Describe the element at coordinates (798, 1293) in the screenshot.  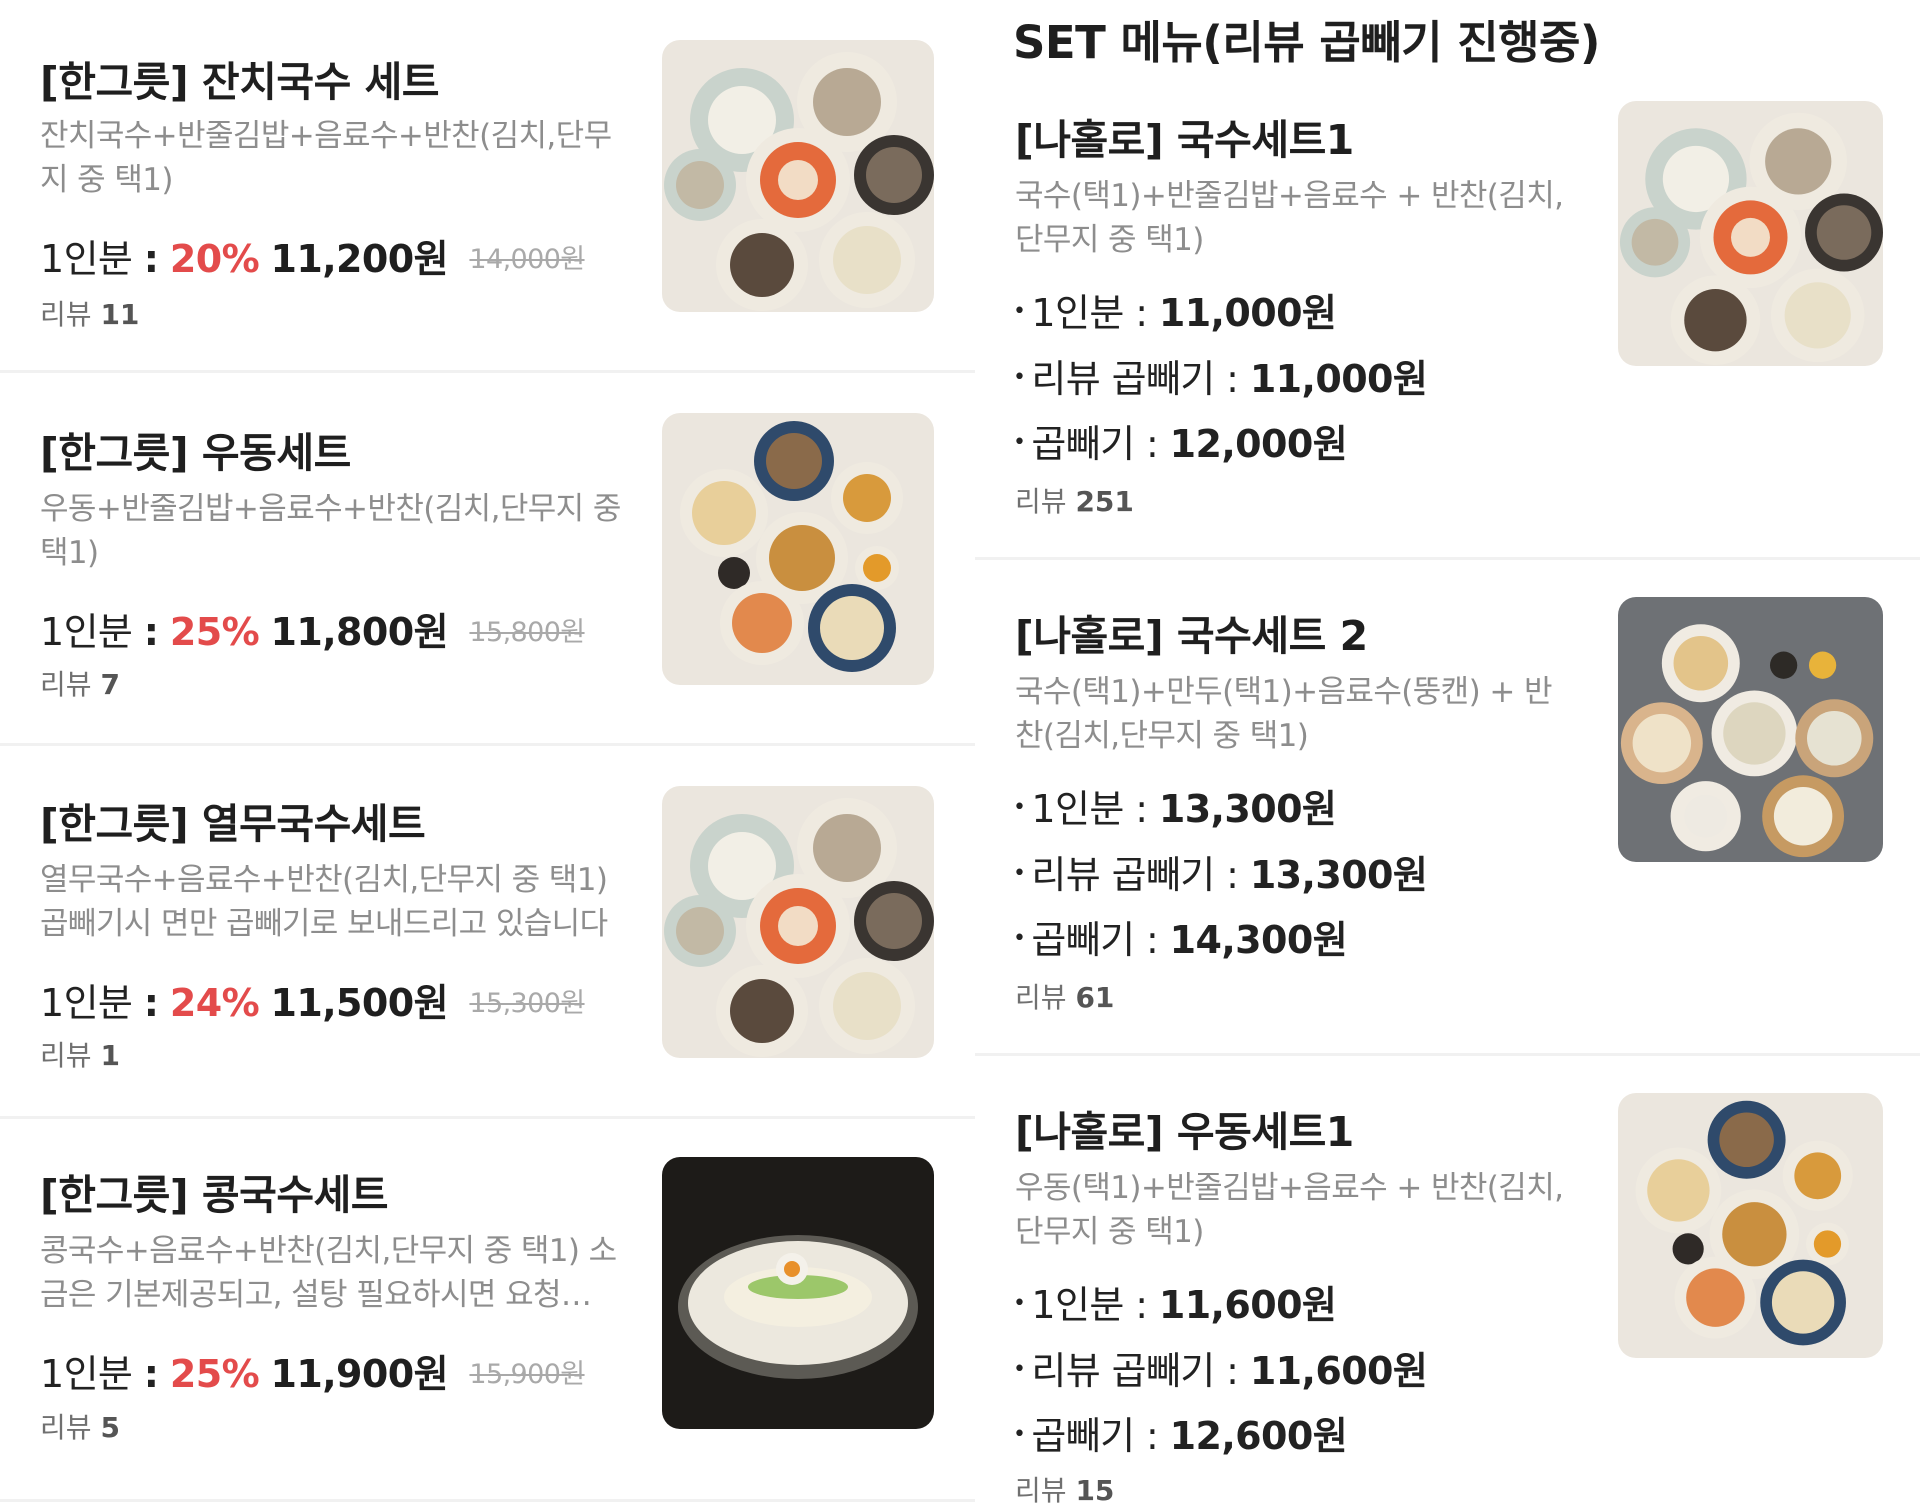
I see `kongguksu-photo` at that location.